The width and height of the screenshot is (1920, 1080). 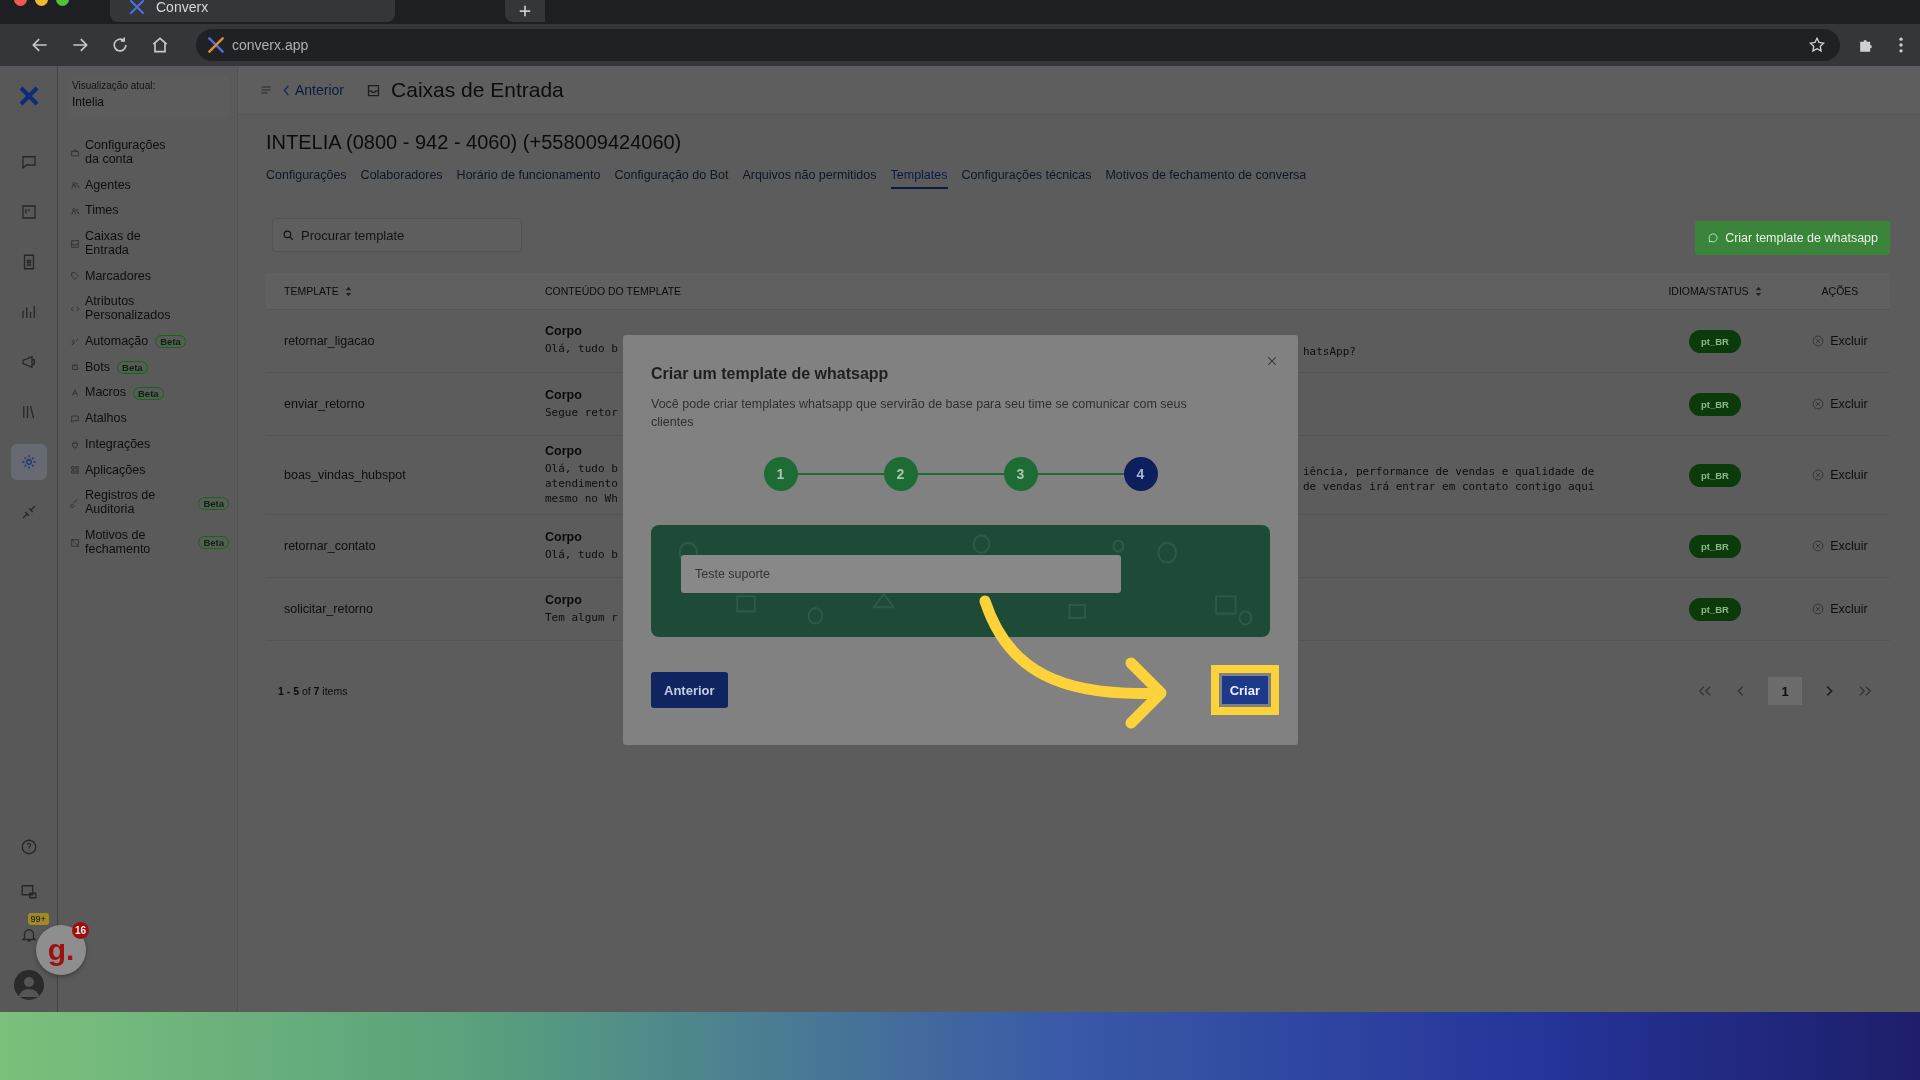 What do you see at coordinates (1449, 486) in the screenshot?
I see `body-text: de vendas irá entrar em contato contigo aqui` at bounding box center [1449, 486].